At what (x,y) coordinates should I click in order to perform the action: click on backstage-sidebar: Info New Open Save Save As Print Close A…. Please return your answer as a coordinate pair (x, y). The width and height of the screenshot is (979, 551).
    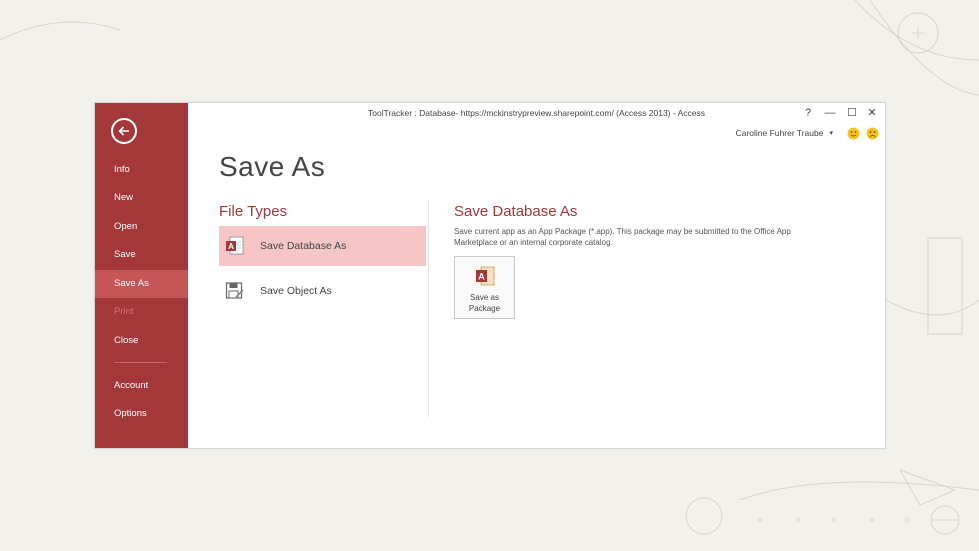
    Looking at the image, I should click on (141, 275).